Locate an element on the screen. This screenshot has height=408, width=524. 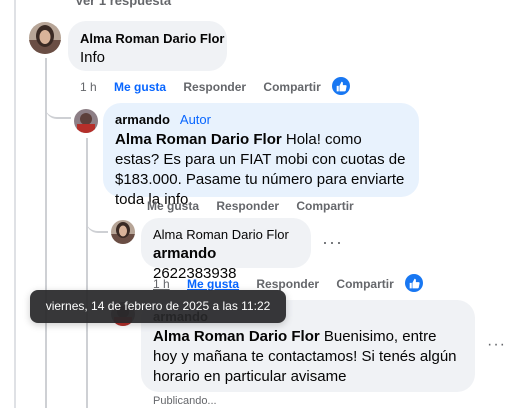
author-badge: Autor is located at coordinates (195, 119).